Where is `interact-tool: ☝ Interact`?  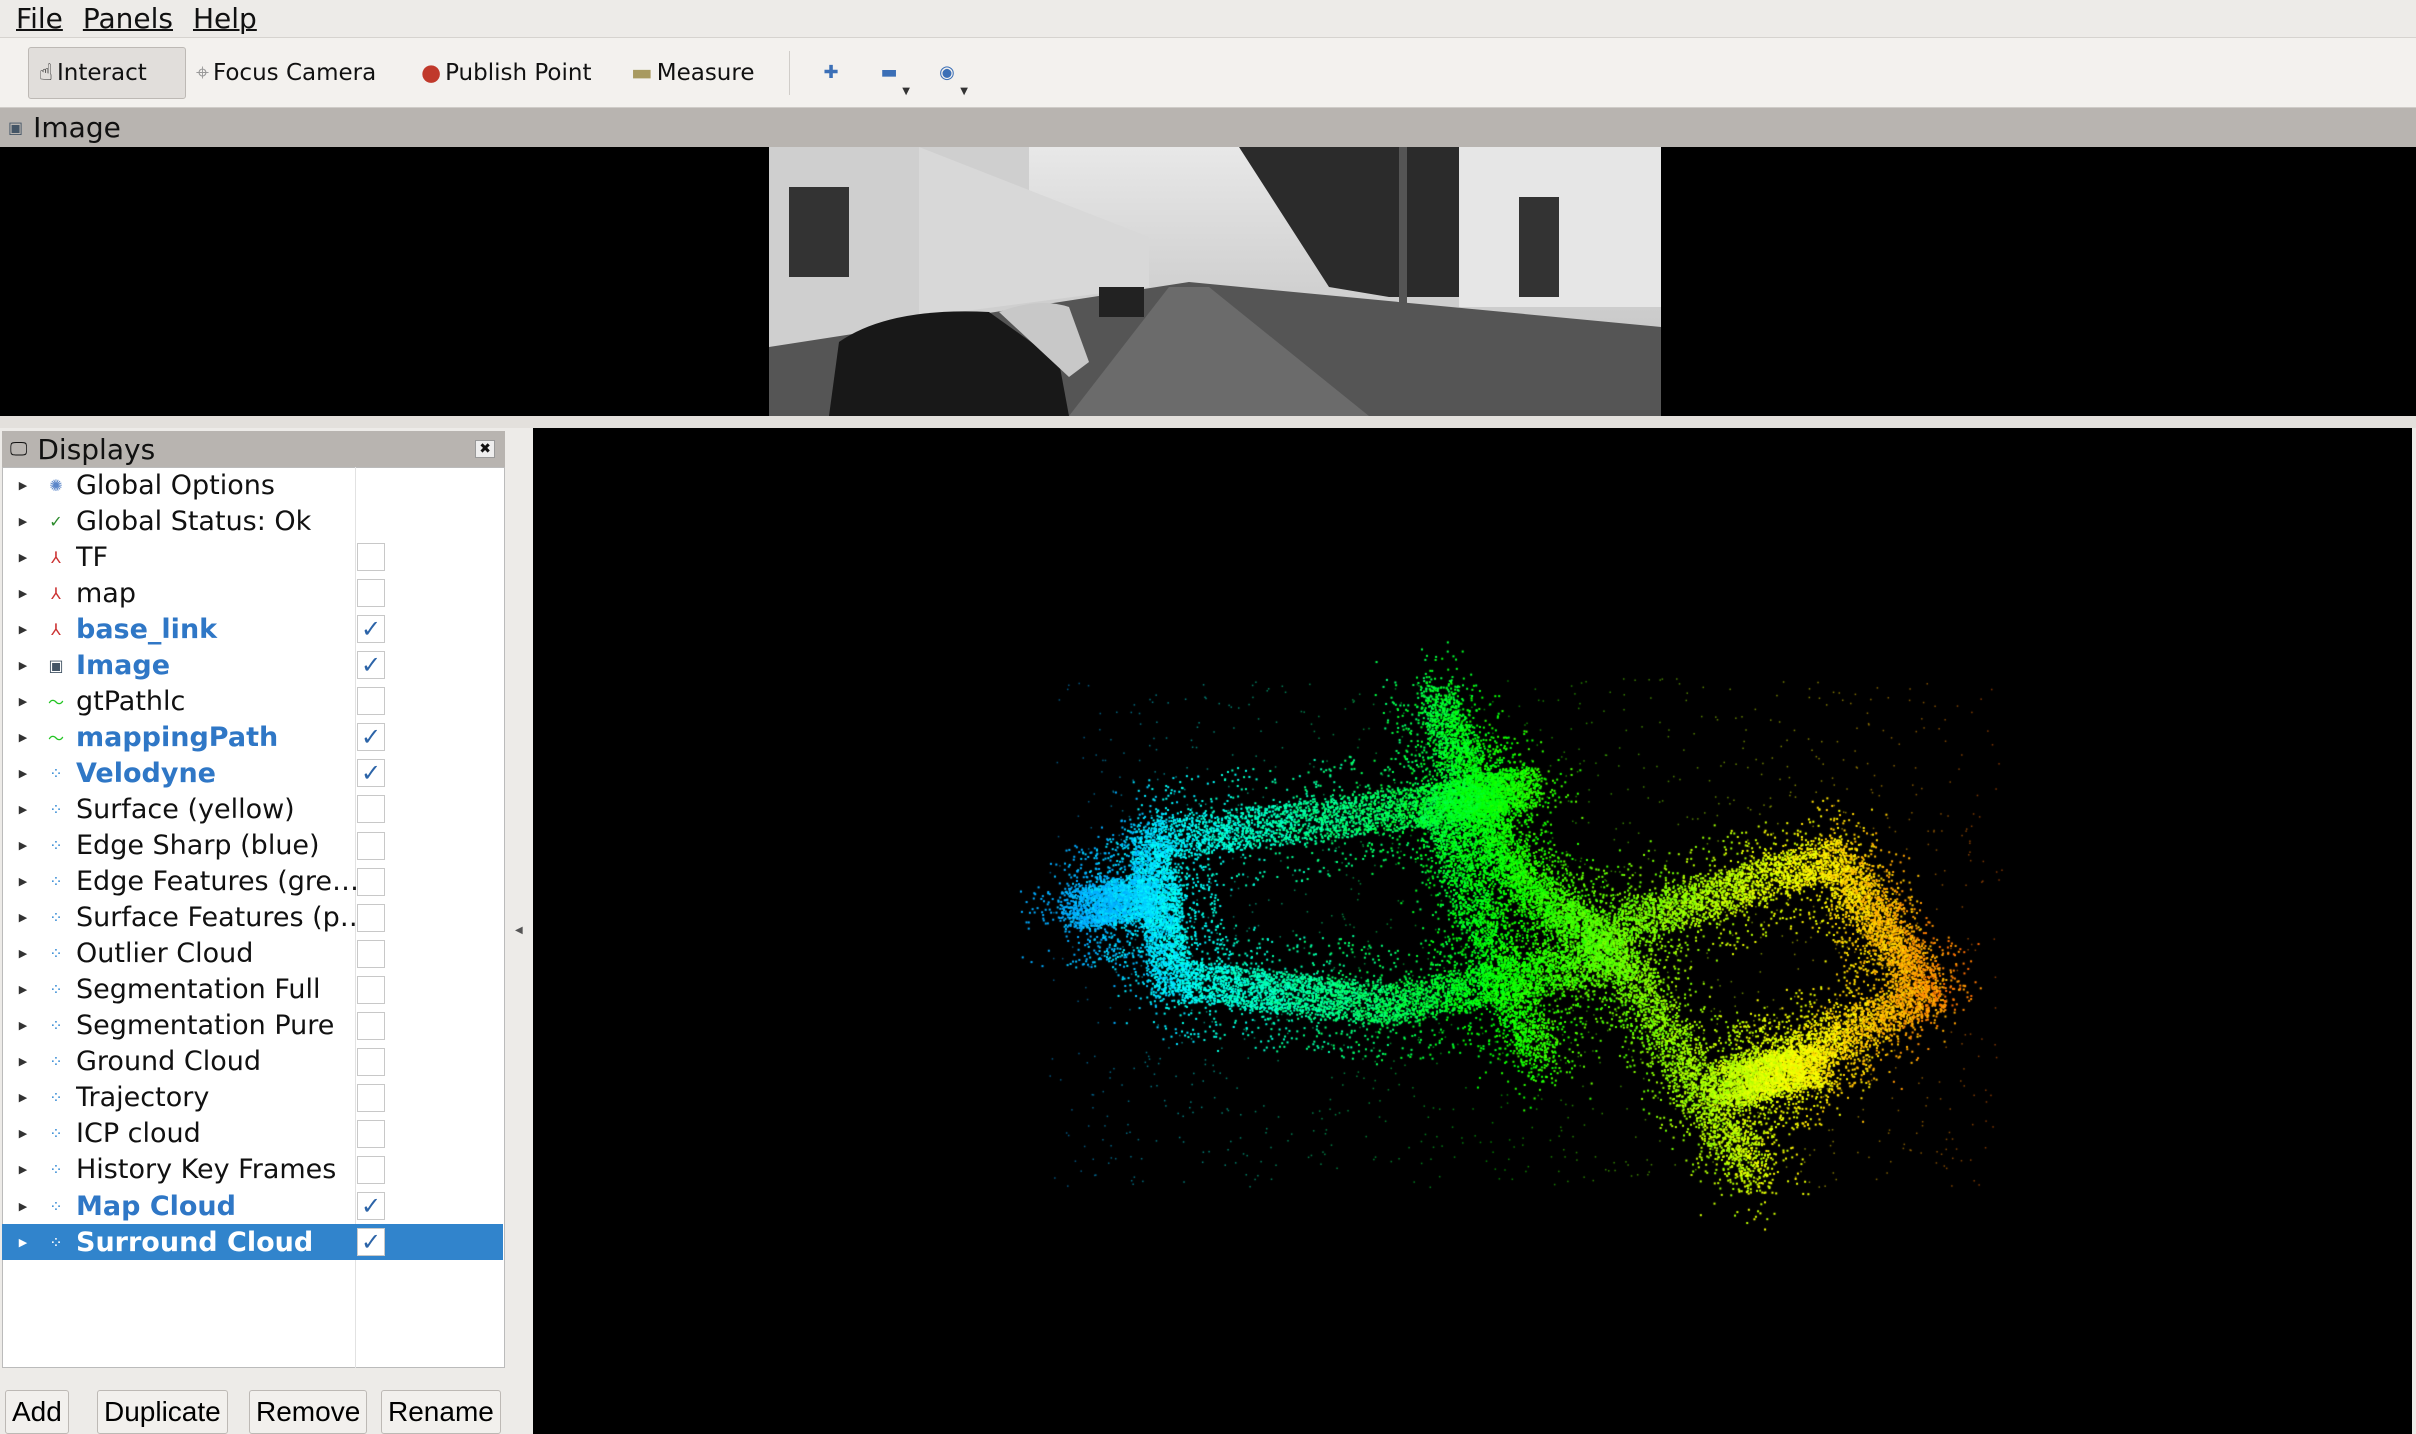 interact-tool: ☝ Interact is located at coordinates (107, 72).